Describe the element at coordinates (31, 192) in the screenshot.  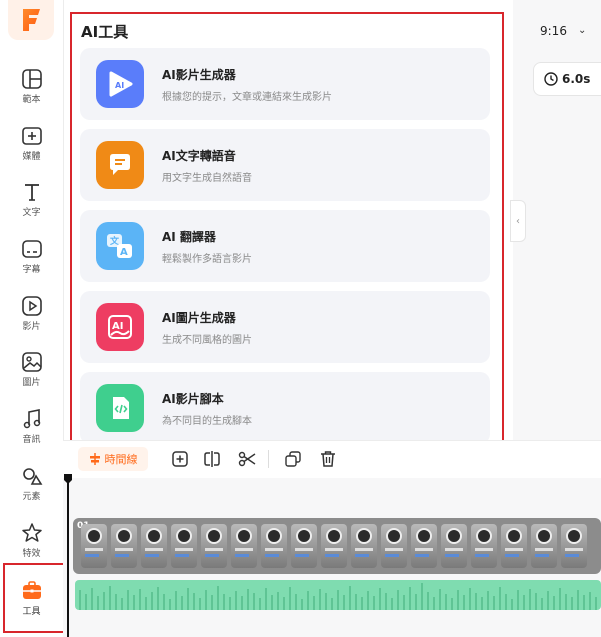
I see `text-icon` at that location.